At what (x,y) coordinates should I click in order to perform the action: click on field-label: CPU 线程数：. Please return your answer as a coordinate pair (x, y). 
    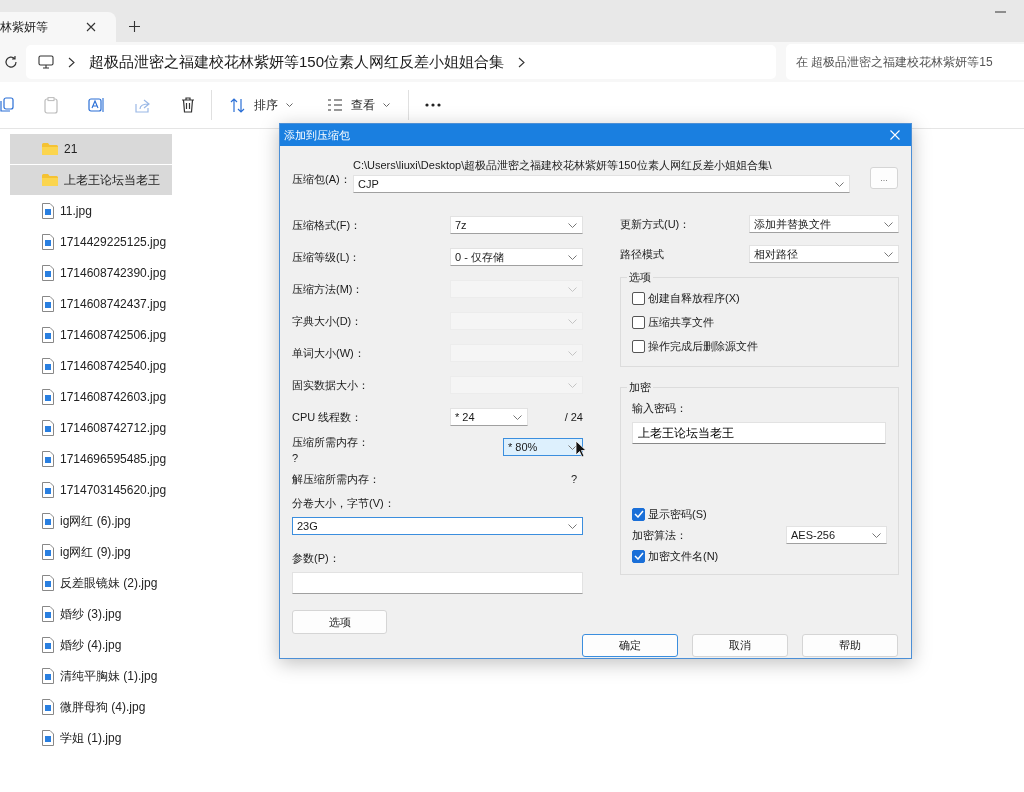
    Looking at the image, I should click on (327, 417).